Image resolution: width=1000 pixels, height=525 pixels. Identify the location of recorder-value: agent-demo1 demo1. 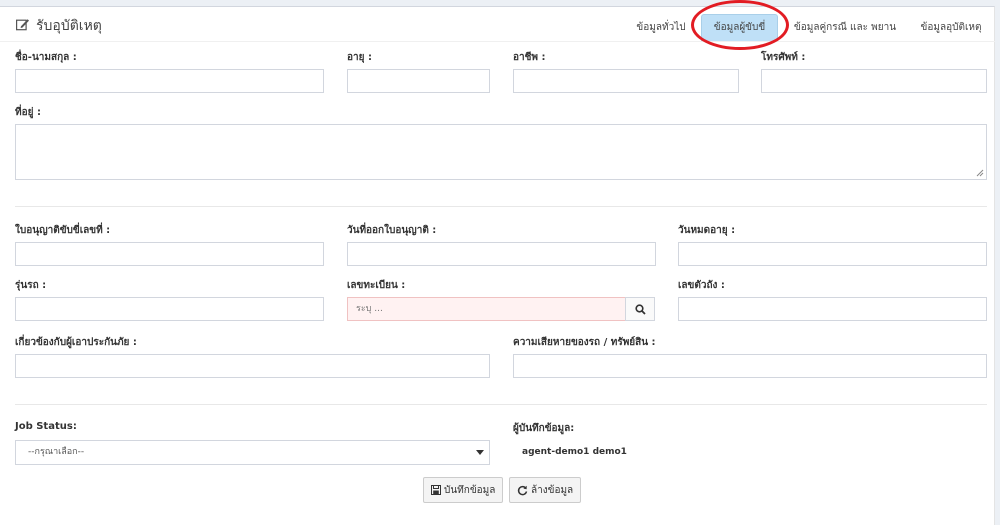
(574, 452).